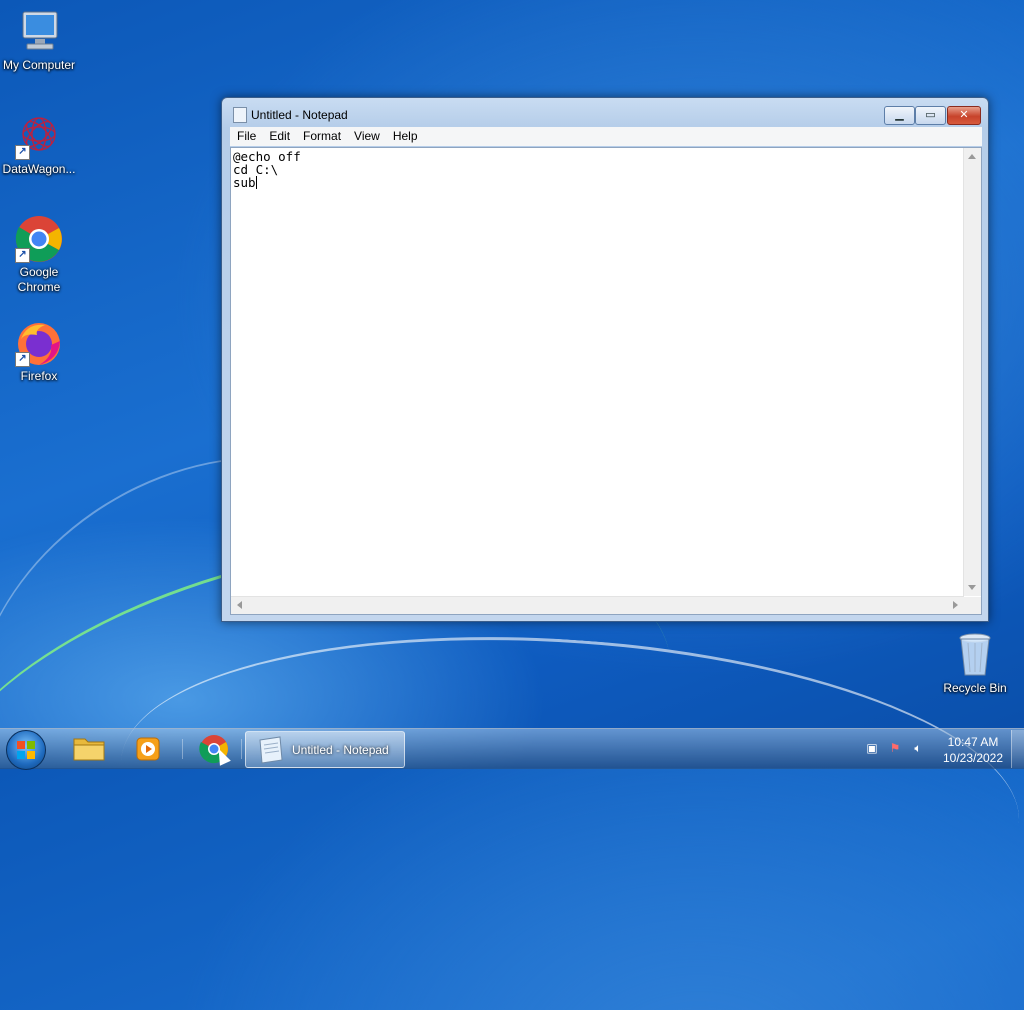 This screenshot has height=1010, width=1024. I want to click on menu-help: Help, so click(405, 135).